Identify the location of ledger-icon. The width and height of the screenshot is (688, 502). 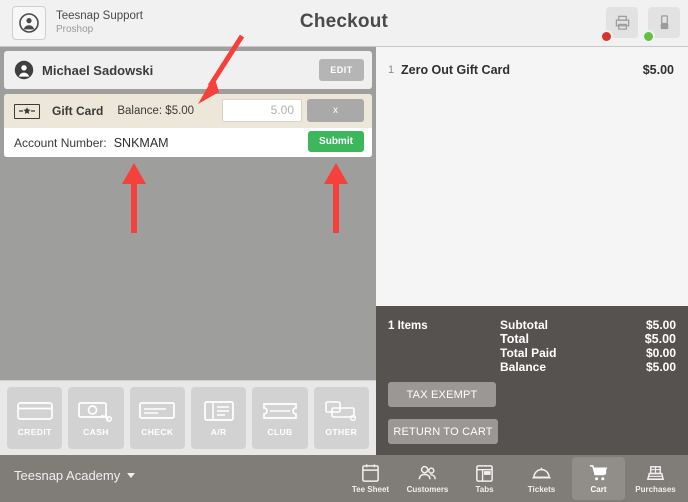
(218, 411).